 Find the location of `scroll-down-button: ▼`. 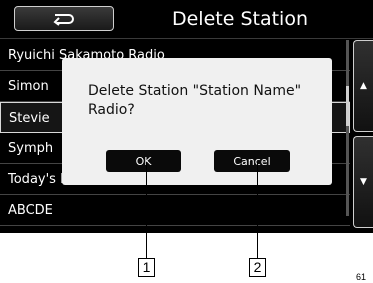

scroll-down-button: ▼ is located at coordinates (363, 182).